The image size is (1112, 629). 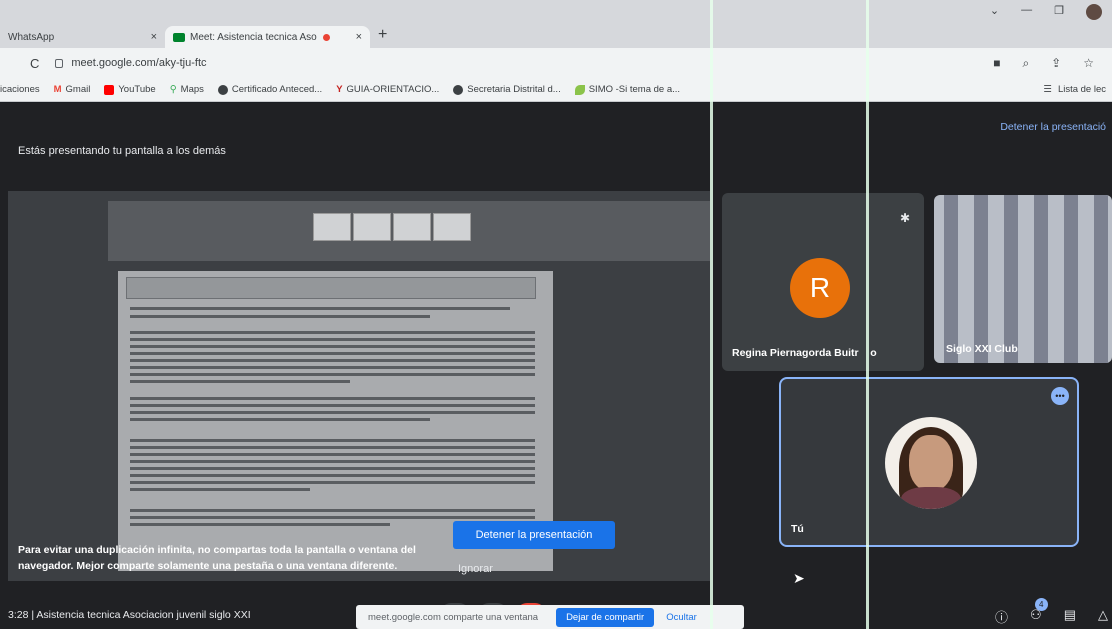 What do you see at coordinates (1074, 89) in the screenshot?
I see `reading-list: ☰ Lista de lec` at bounding box center [1074, 89].